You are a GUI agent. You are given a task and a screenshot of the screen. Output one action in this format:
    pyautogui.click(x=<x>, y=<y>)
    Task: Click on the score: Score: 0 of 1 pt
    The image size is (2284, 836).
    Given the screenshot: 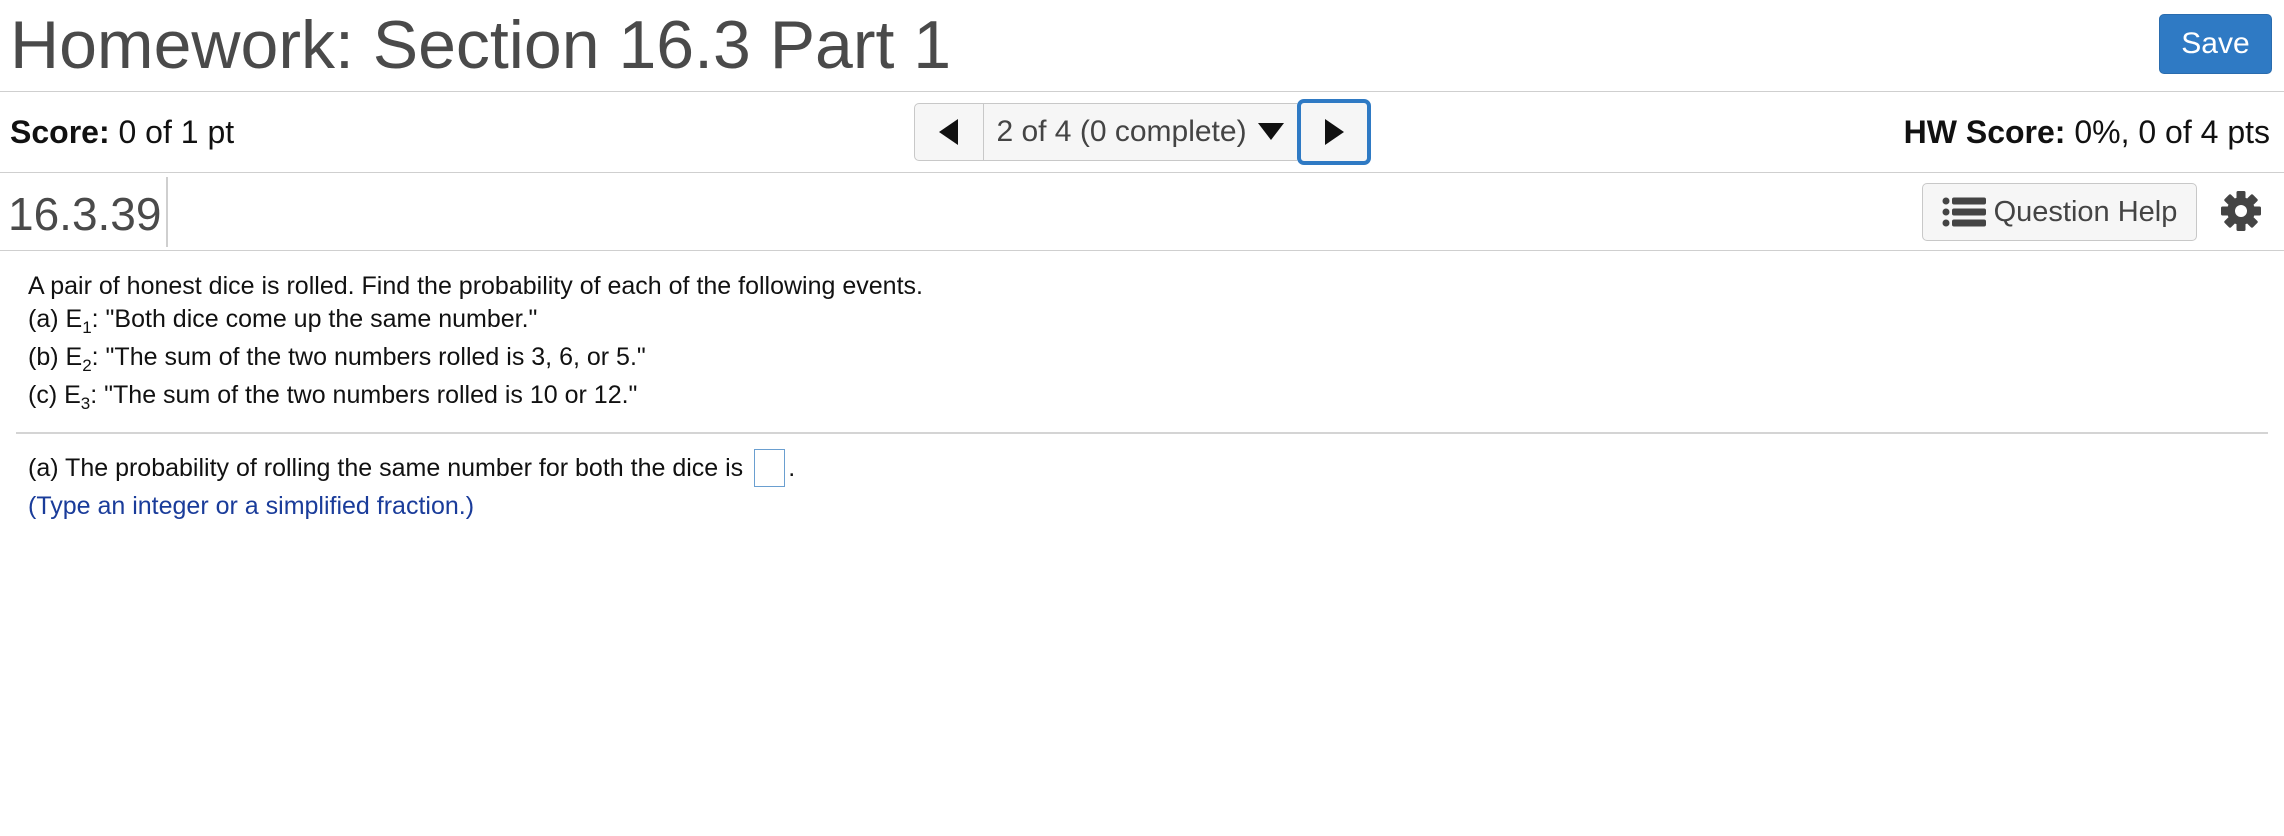 What is the action you would take?
    pyautogui.click(x=122, y=132)
    